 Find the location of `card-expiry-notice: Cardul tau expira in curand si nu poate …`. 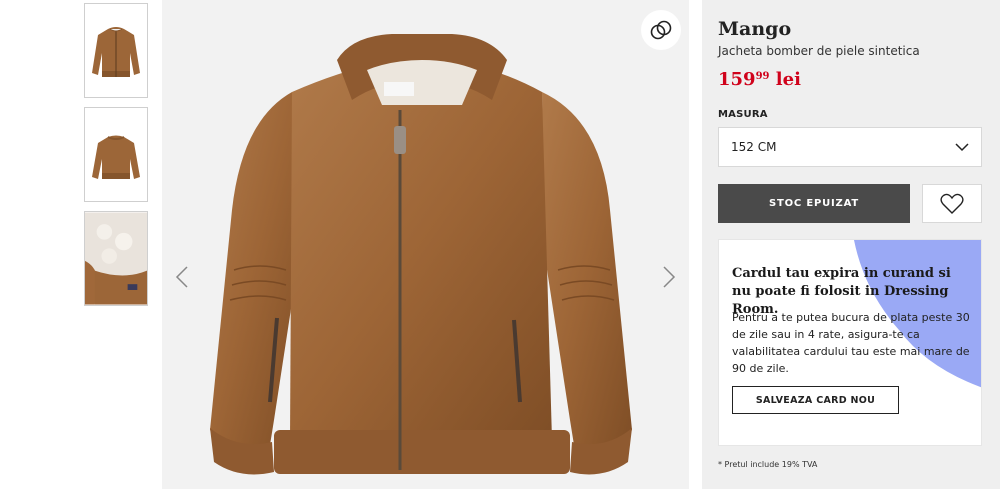

card-expiry-notice: Cardul tau expira in curand si nu poate … is located at coordinates (850, 342).